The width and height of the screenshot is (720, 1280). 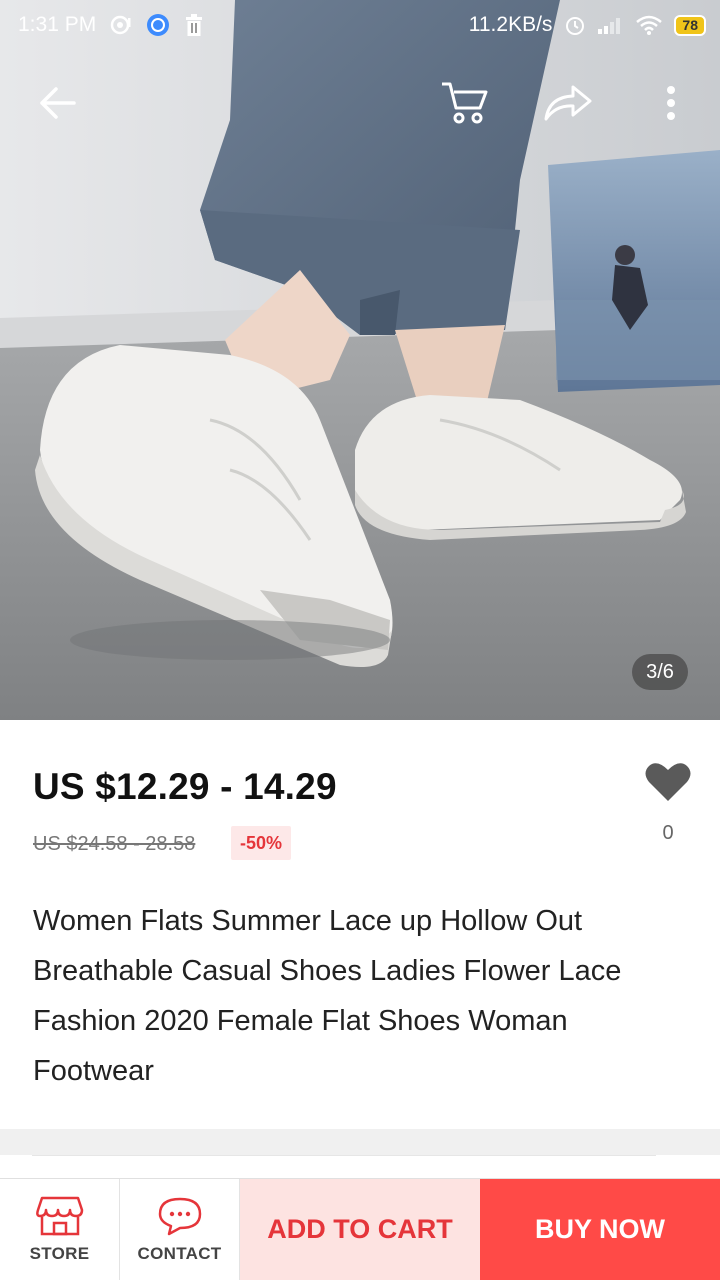 I want to click on buy-now-button: BUY NOW, so click(x=600, y=1229).